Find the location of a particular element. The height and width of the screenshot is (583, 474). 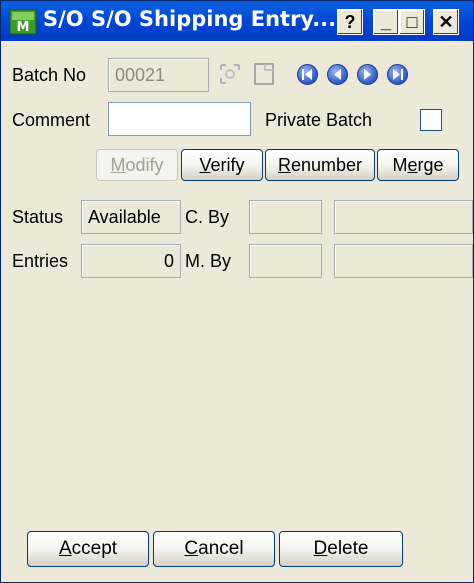

title-bar: M S/O S/O Shipping Entry... ? _ □ ✕ is located at coordinates (237, 21).